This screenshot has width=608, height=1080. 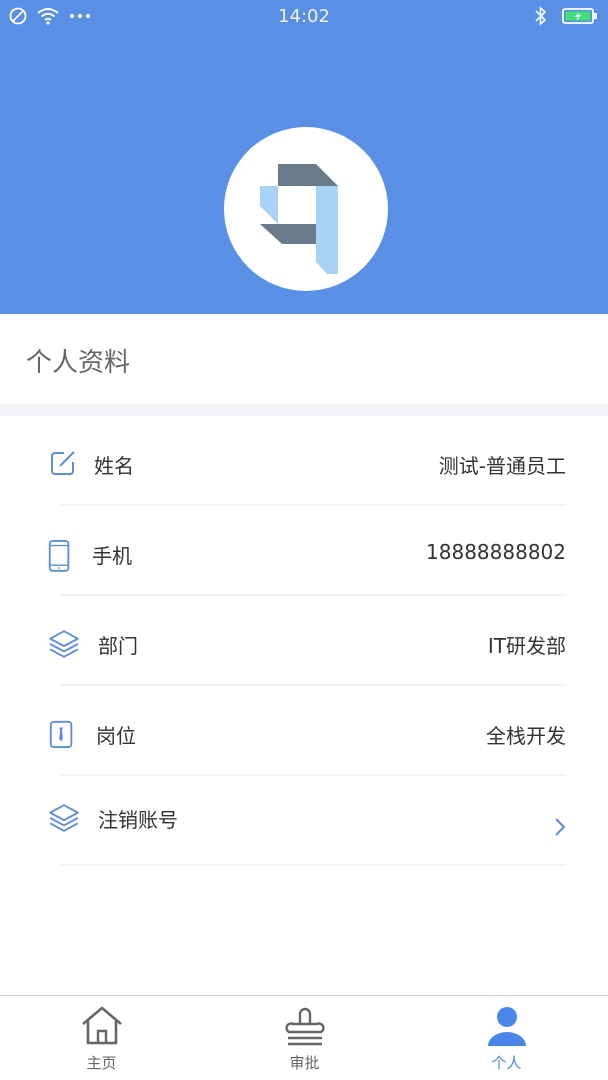 I want to click on tab-label-personal: 个人, so click(x=506, y=1063).